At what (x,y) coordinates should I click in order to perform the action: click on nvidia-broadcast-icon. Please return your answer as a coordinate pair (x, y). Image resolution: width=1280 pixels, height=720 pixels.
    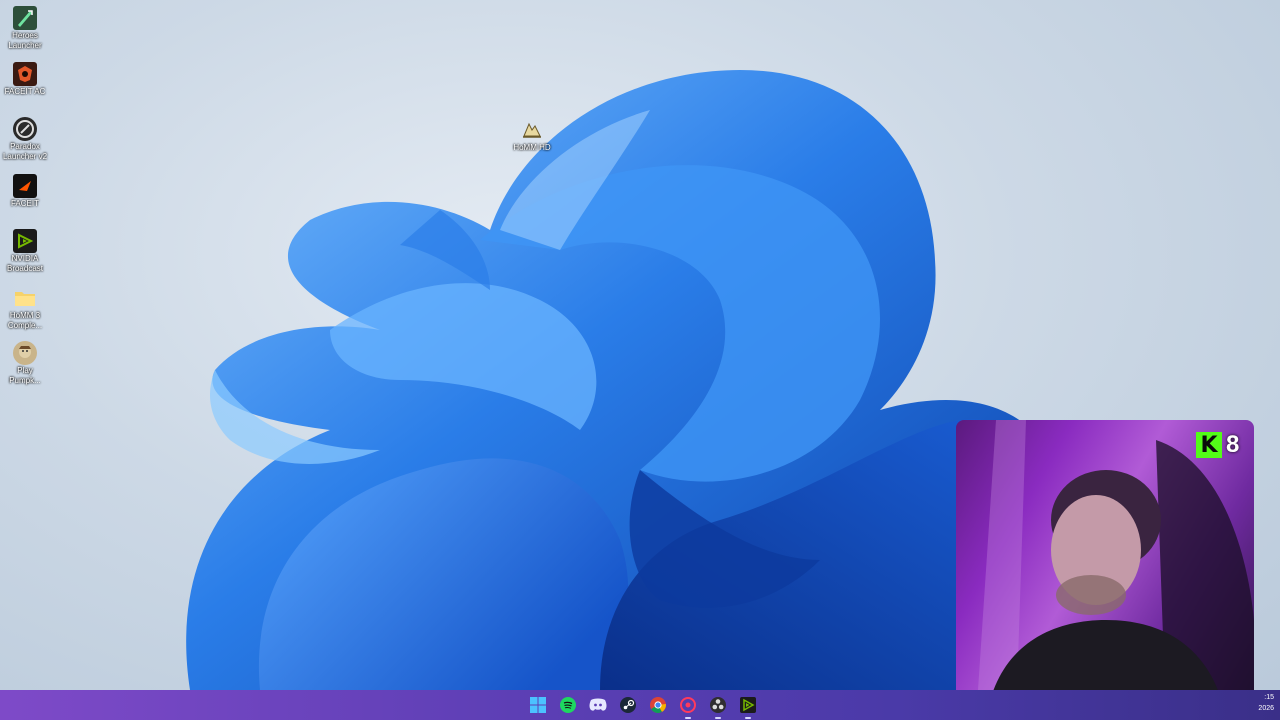
    Looking at the image, I should click on (25, 241).